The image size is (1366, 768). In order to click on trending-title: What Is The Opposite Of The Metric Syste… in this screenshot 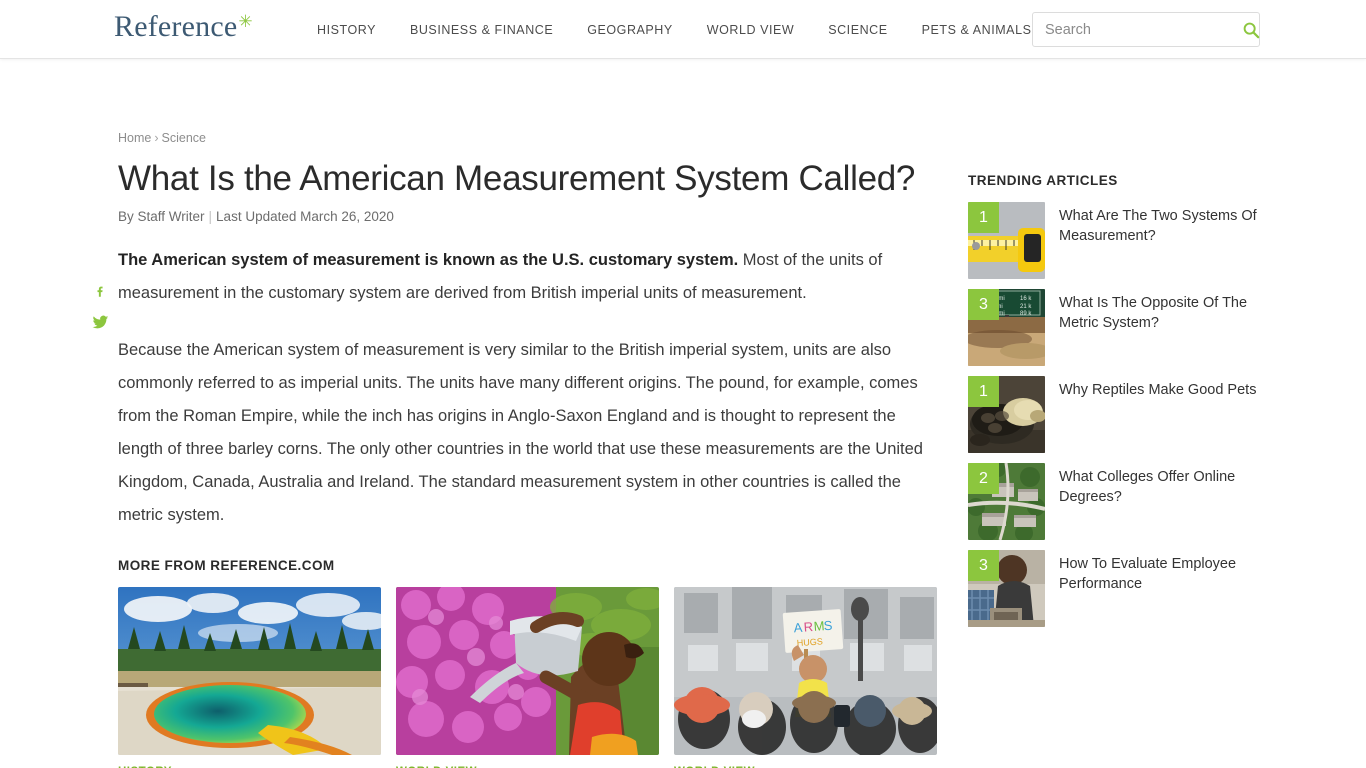, I will do `click(1158, 327)`.